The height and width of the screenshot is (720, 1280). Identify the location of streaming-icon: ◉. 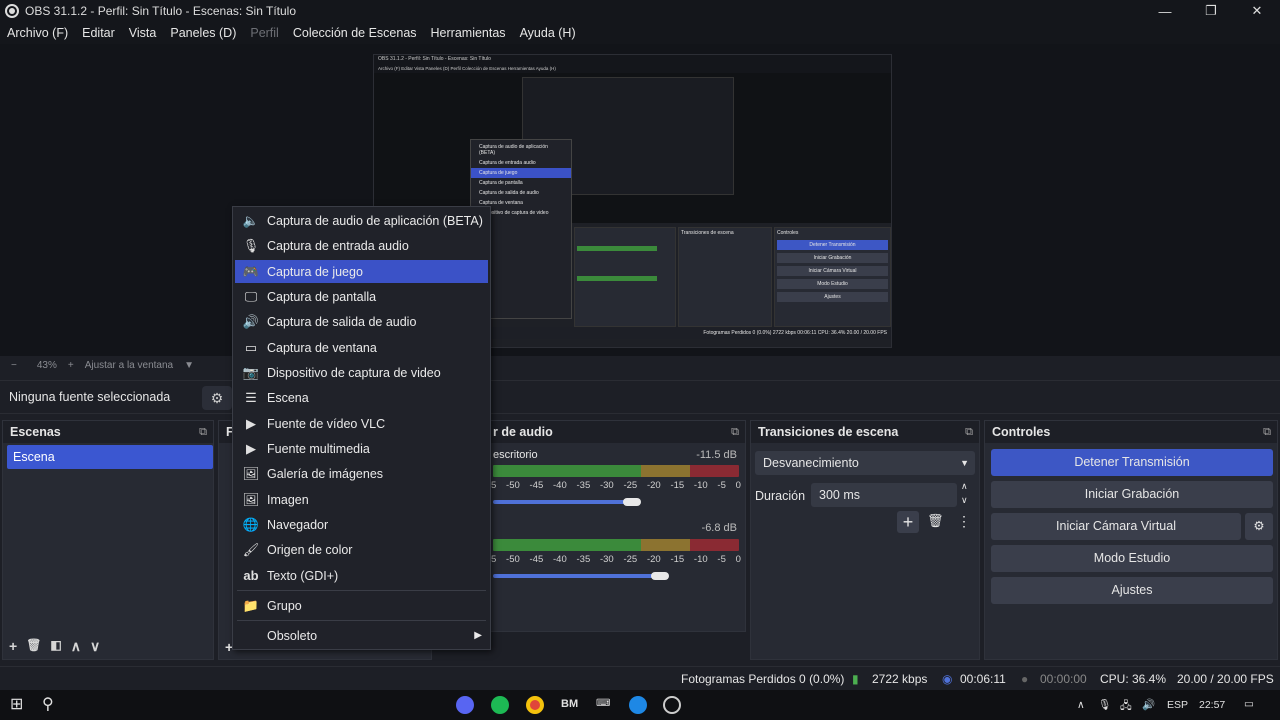
(947, 679).